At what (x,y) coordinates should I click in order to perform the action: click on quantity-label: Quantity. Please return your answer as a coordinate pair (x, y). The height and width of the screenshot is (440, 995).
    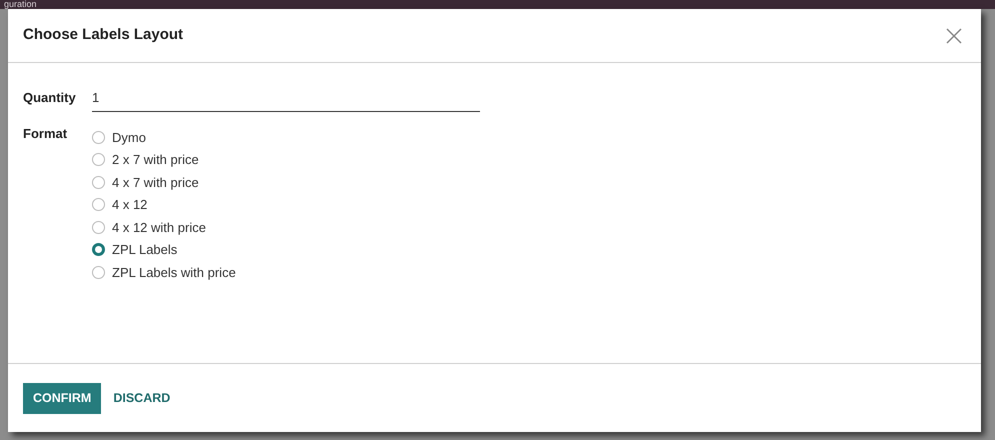
    Looking at the image, I should click on (50, 98).